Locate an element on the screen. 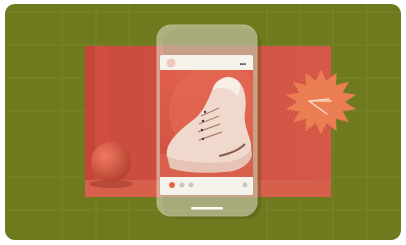 The width and height of the screenshot is (406, 245). bookmark-icon is located at coordinates (245, 185).